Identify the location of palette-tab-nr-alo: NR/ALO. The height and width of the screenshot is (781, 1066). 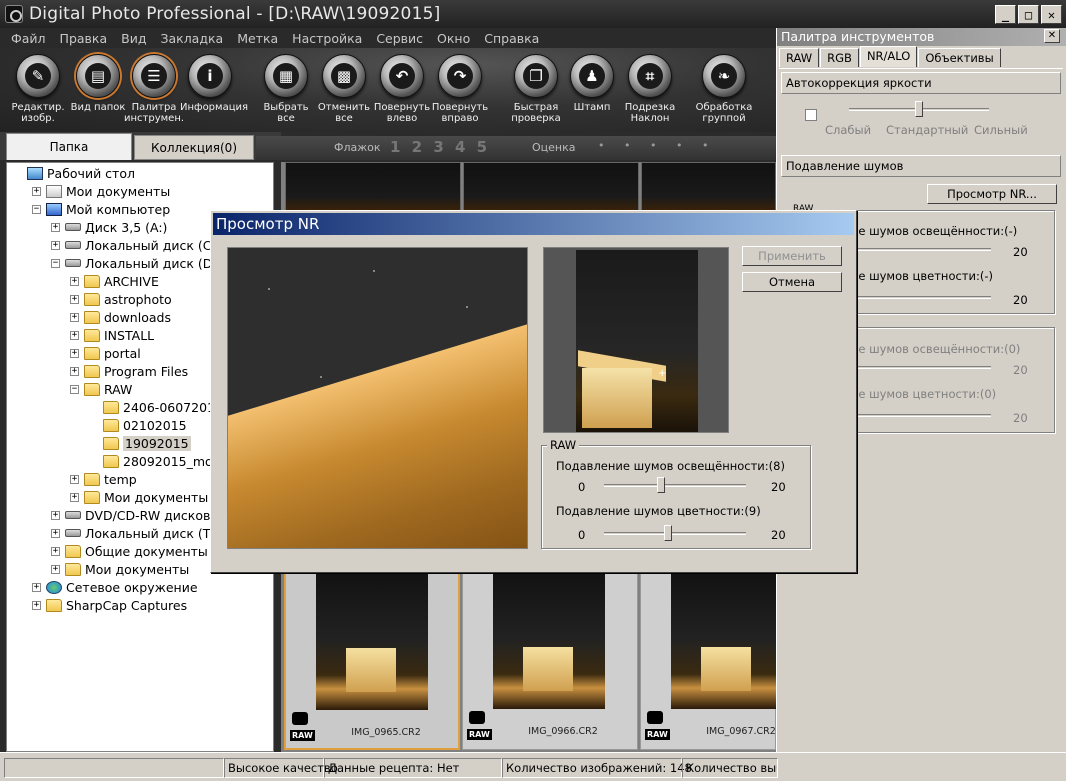
(888, 56).